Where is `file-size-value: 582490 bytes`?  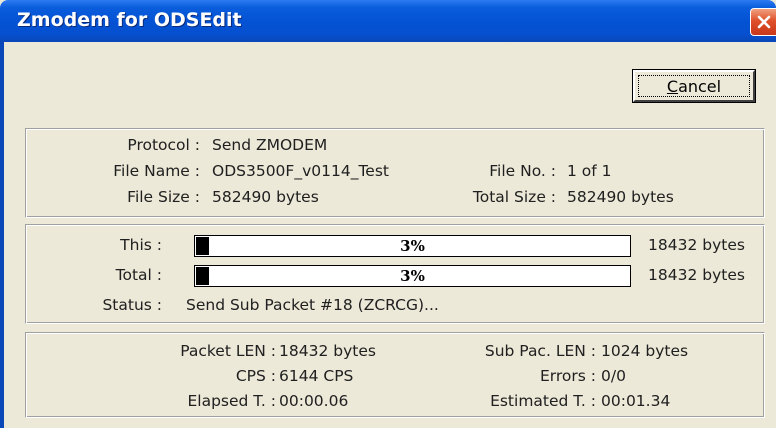
file-size-value: 582490 bytes is located at coordinates (265, 197).